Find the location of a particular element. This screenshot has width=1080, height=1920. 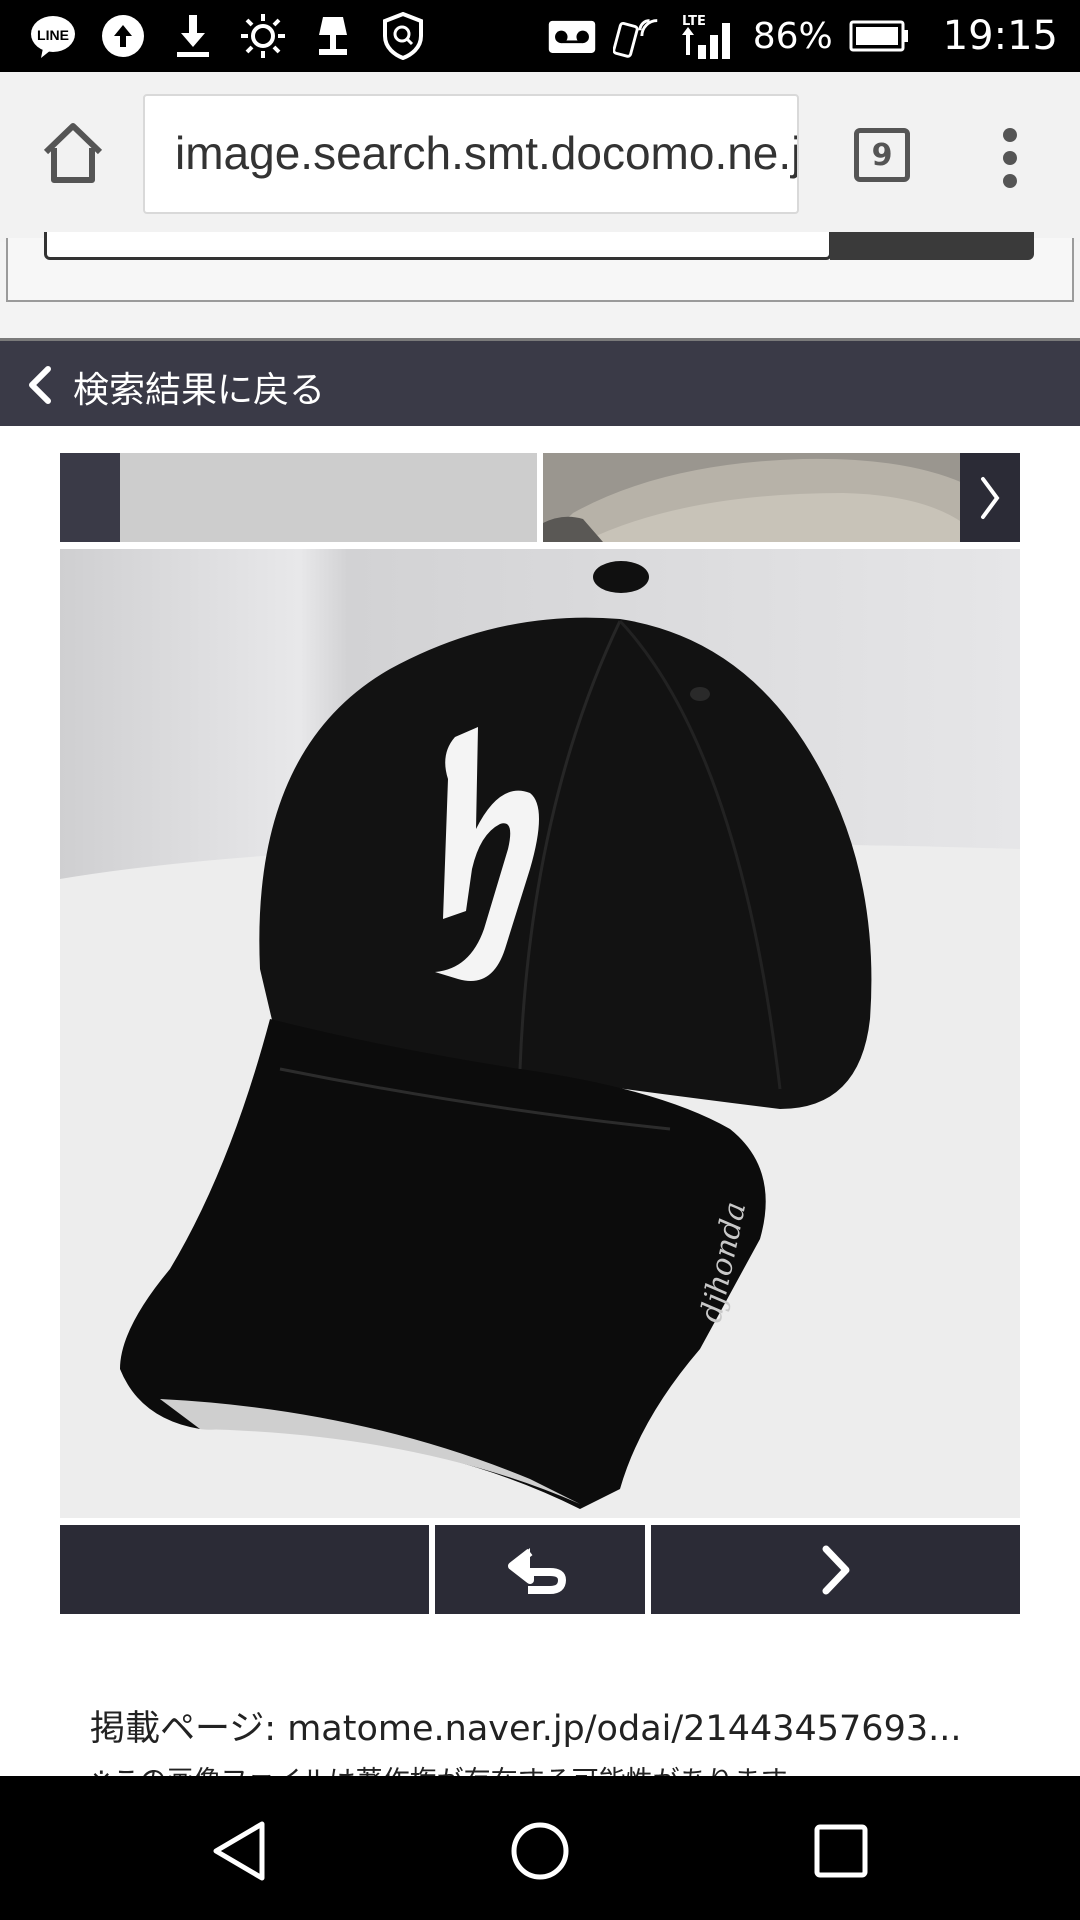

thumbnail-prev-edge is located at coordinates (90, 497).